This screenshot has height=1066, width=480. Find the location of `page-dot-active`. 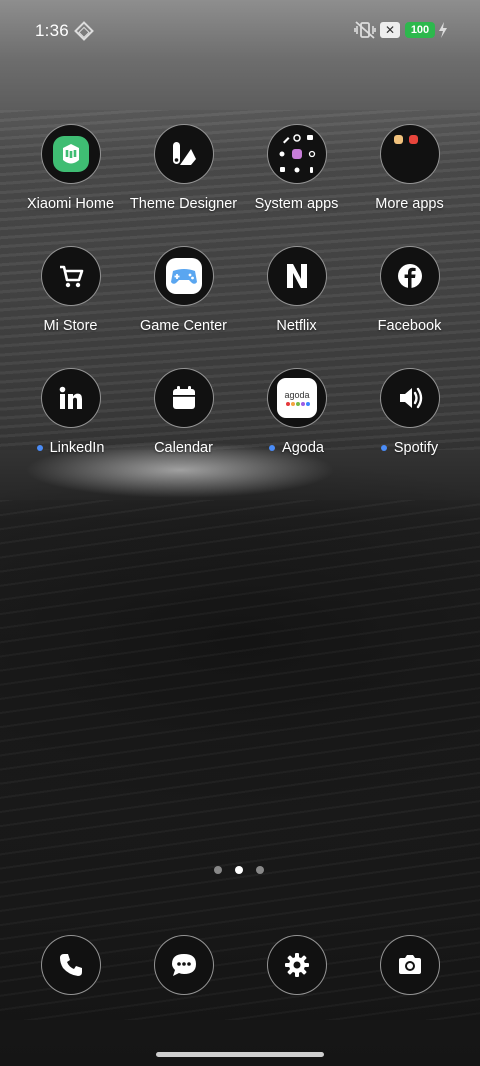

page-dot-active is located at coordinates (239, 870).